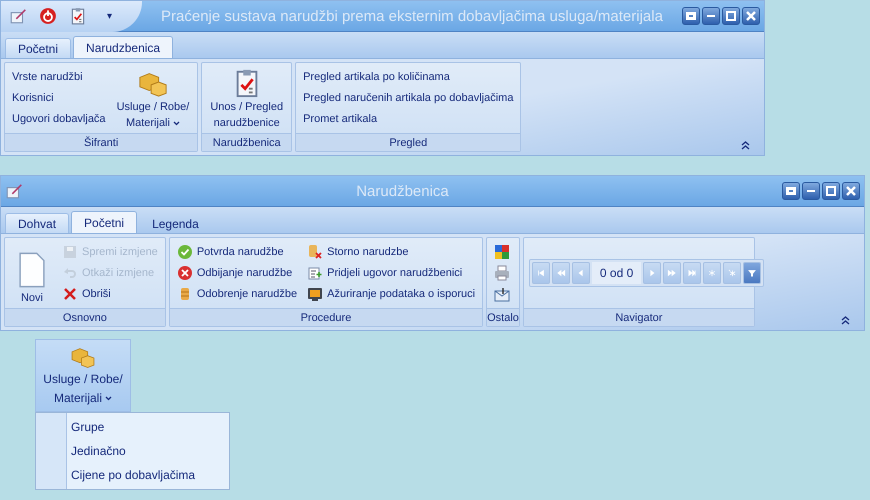  What do you see at coordinates (692, 273) in the screenshot?
I see `last-icon` at bounding box center [692, 273].